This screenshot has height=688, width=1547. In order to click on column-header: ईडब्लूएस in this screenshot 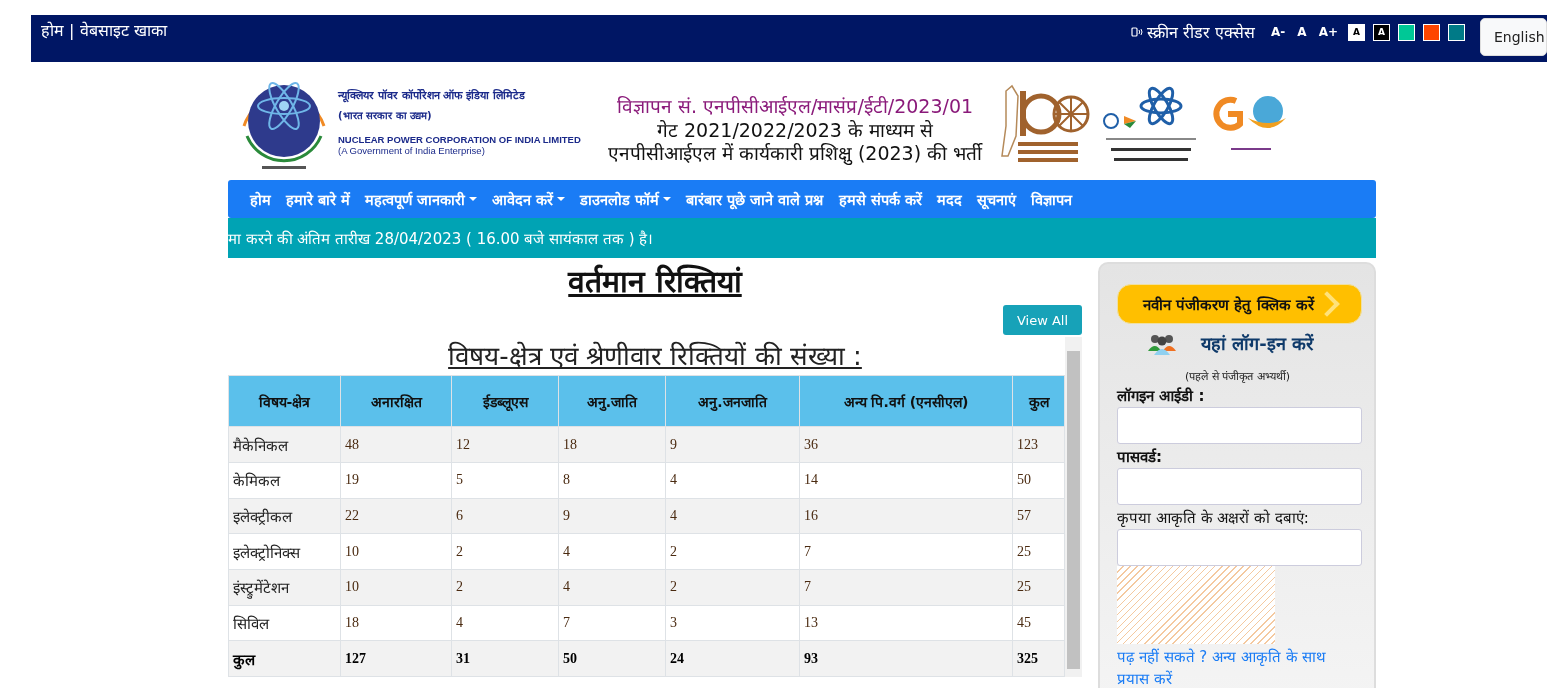, I will do `click(505, 401)`.